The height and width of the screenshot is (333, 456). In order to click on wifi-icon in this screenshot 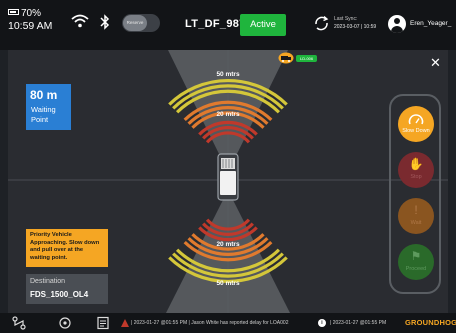, I will do `click(80, 21)`.